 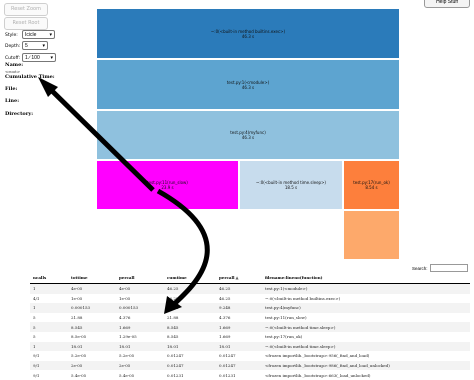 I want to click on depth-select: 5 ▾, so click(x=35, y=45).